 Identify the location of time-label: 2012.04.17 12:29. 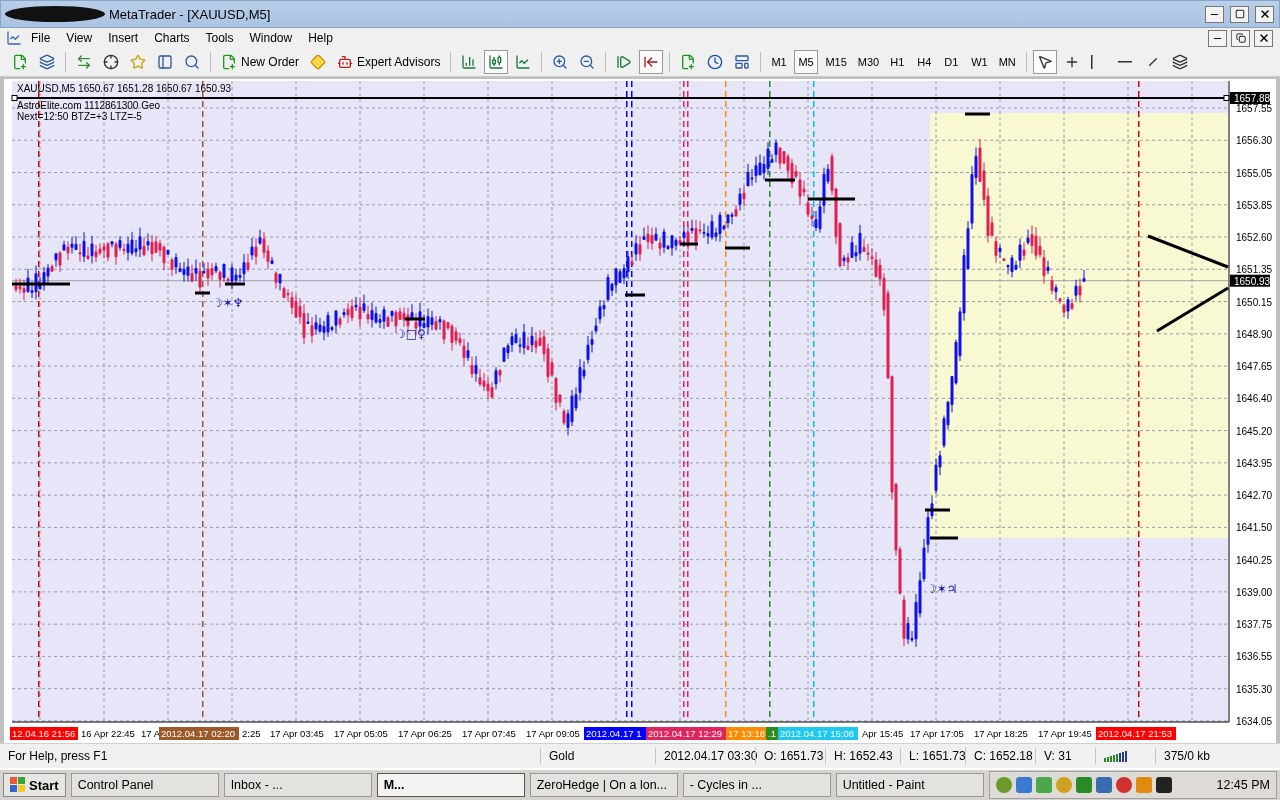
(686, 733).